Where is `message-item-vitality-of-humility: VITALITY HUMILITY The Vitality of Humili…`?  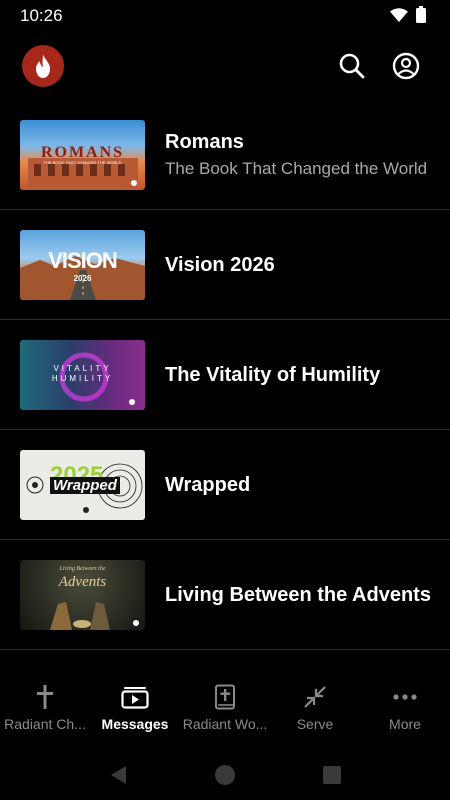 message-item-vitality-of-humility: VITALITY HUMILITY The Vitality of Humili… is located at coordinates (225, 375).